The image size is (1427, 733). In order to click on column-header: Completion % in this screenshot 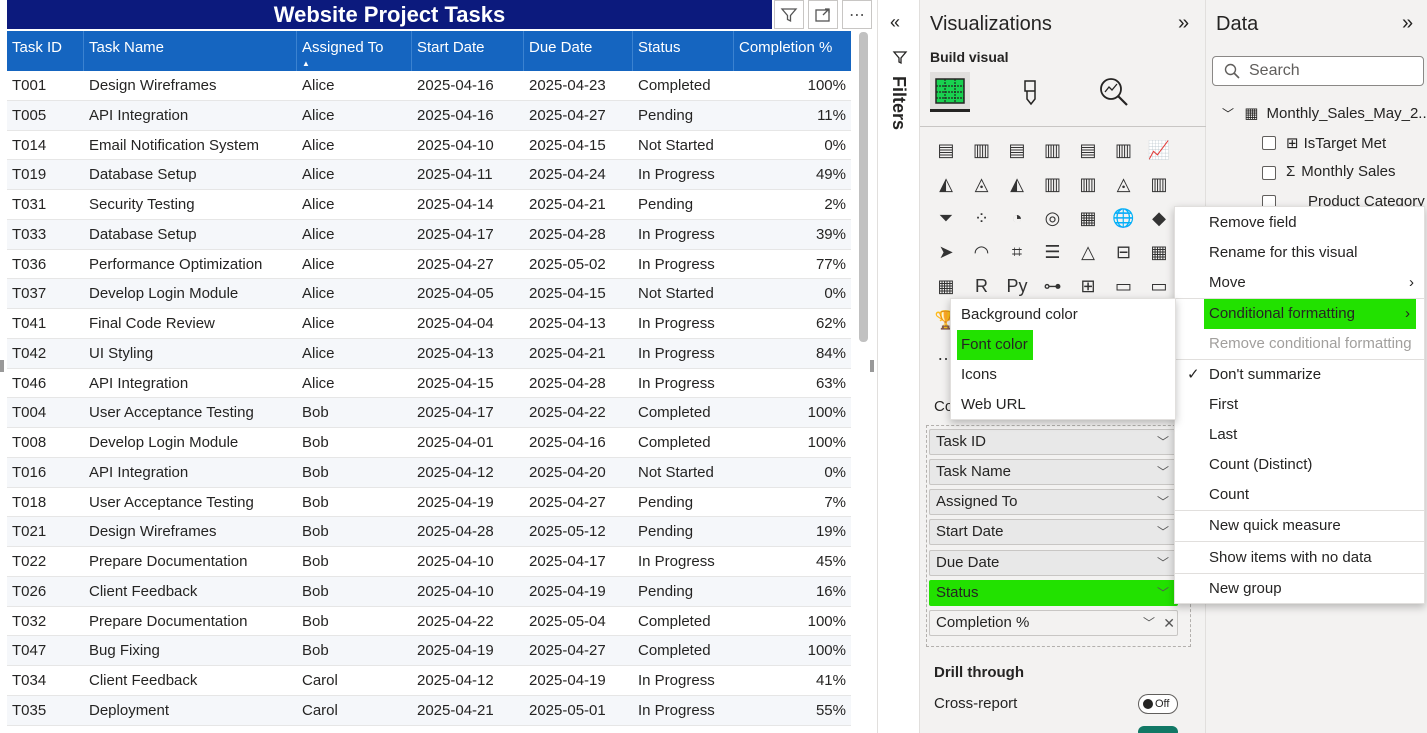, I will do `click(792, 51)`.